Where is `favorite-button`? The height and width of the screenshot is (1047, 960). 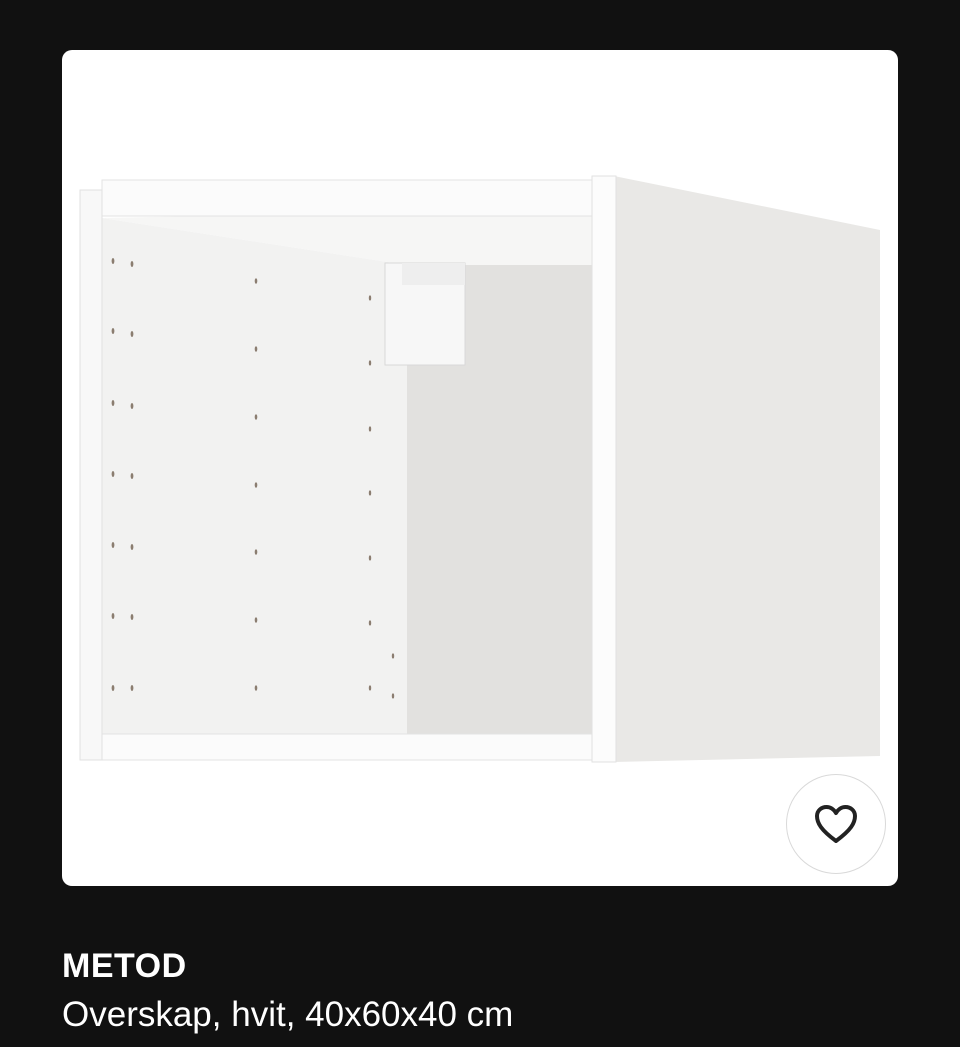
favorite-button is located at coordinates (836, 824).